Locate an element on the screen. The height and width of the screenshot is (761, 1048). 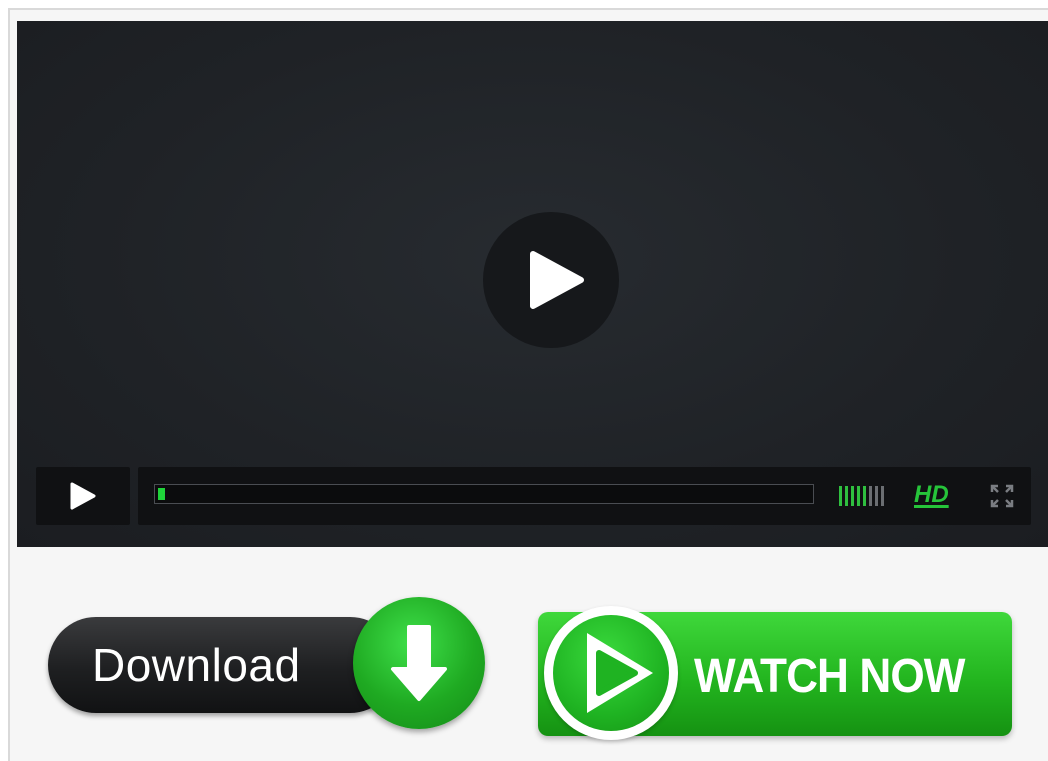
fullscreen-button is located at coordinates (1002, 498).